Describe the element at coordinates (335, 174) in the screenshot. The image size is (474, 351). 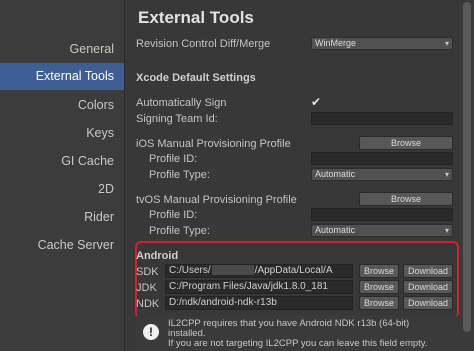
I see `ios-profile-type-value: Automatic` at that location.